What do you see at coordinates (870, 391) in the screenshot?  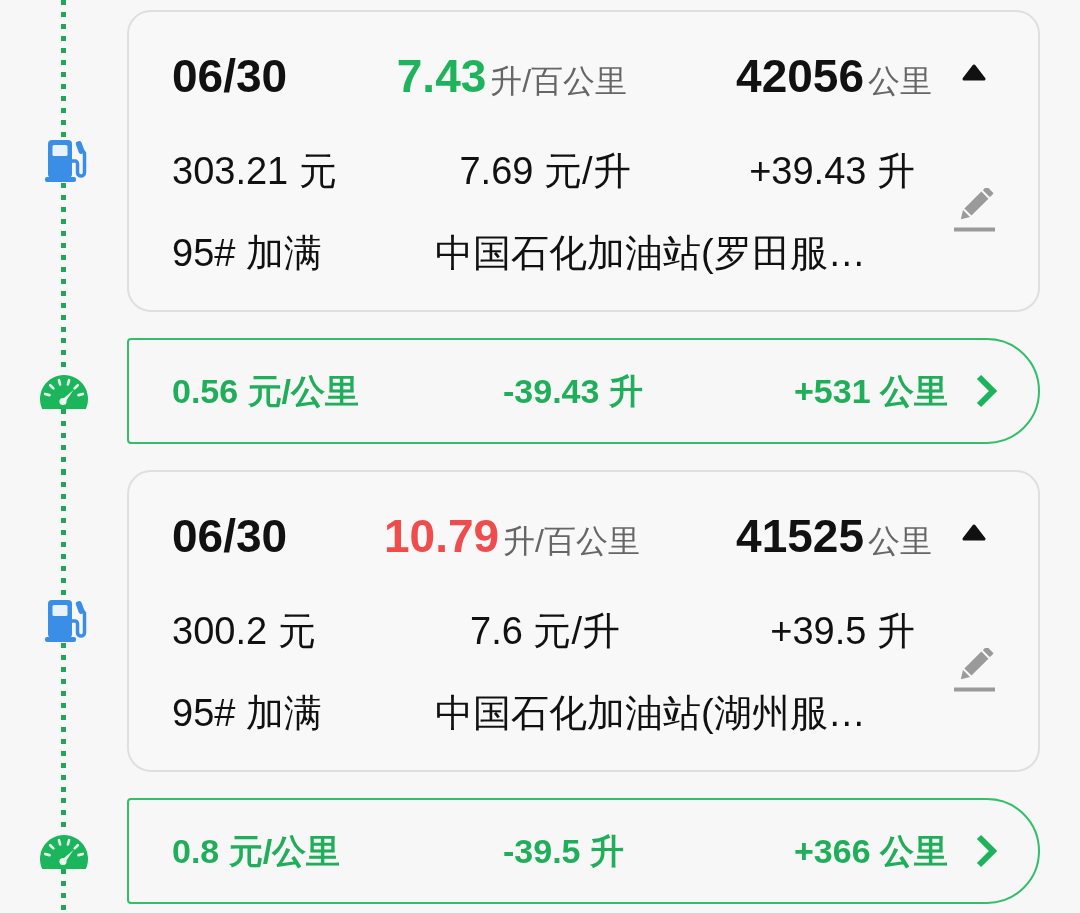 I see `distance-text: +531 公里` at bounding box center [870, 391].